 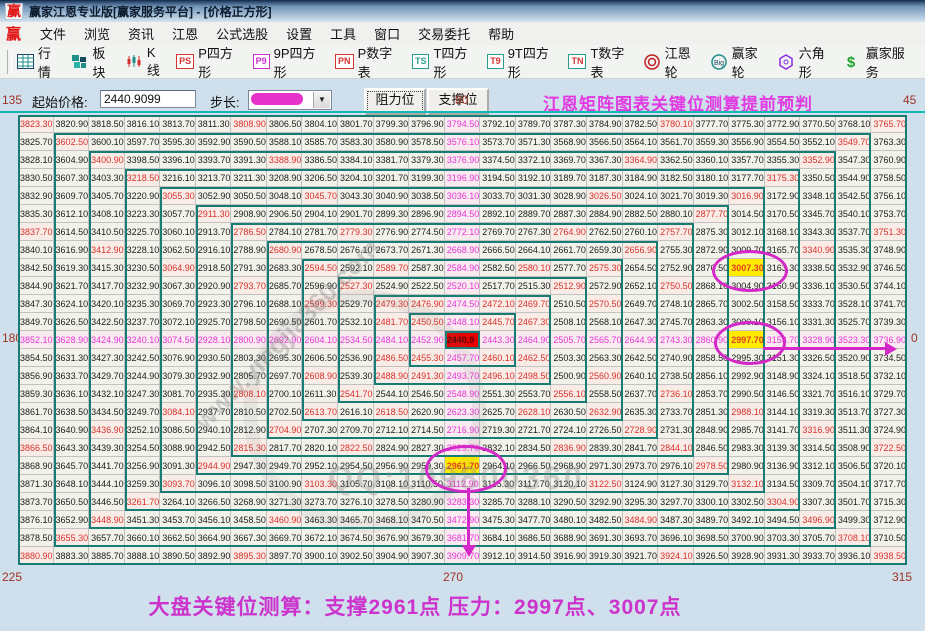 What do you see at coordinates (427, 232) in the screenshot?
I see `grid-cell: 2774.50` at bounding box center [427, 232].